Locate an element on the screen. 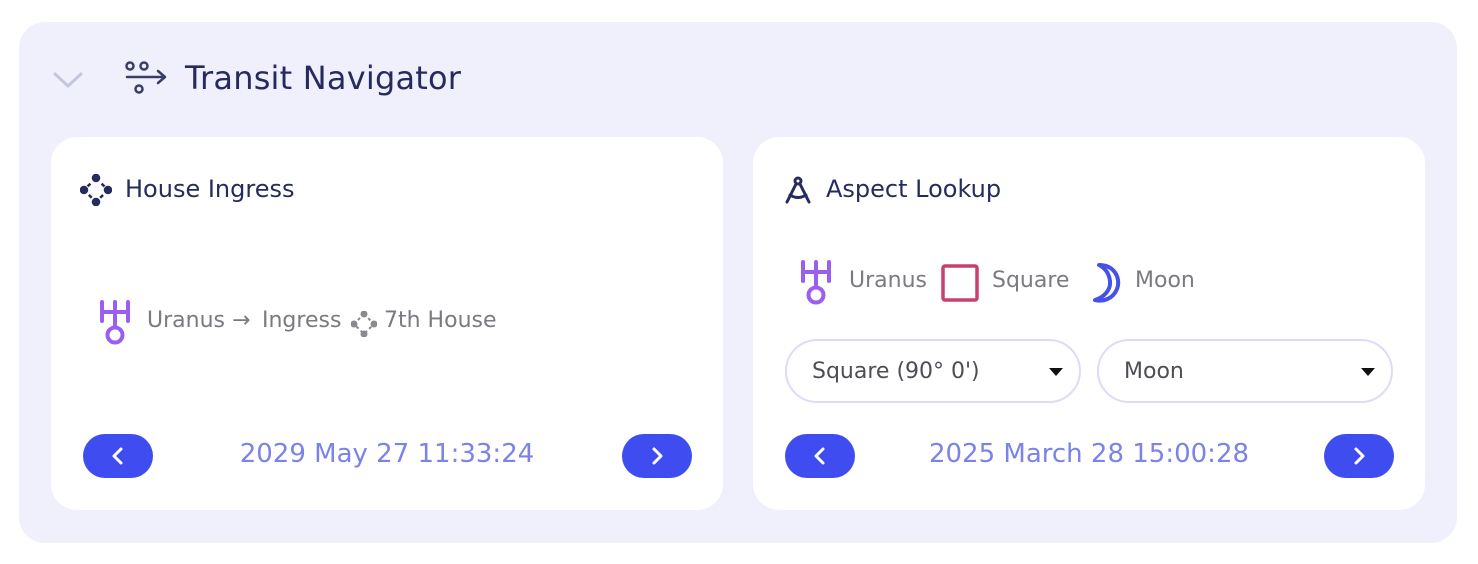 The width and height of the screenshot is (1478, 564). aspect-planet: Uranus is located at coordinates (888, 280).